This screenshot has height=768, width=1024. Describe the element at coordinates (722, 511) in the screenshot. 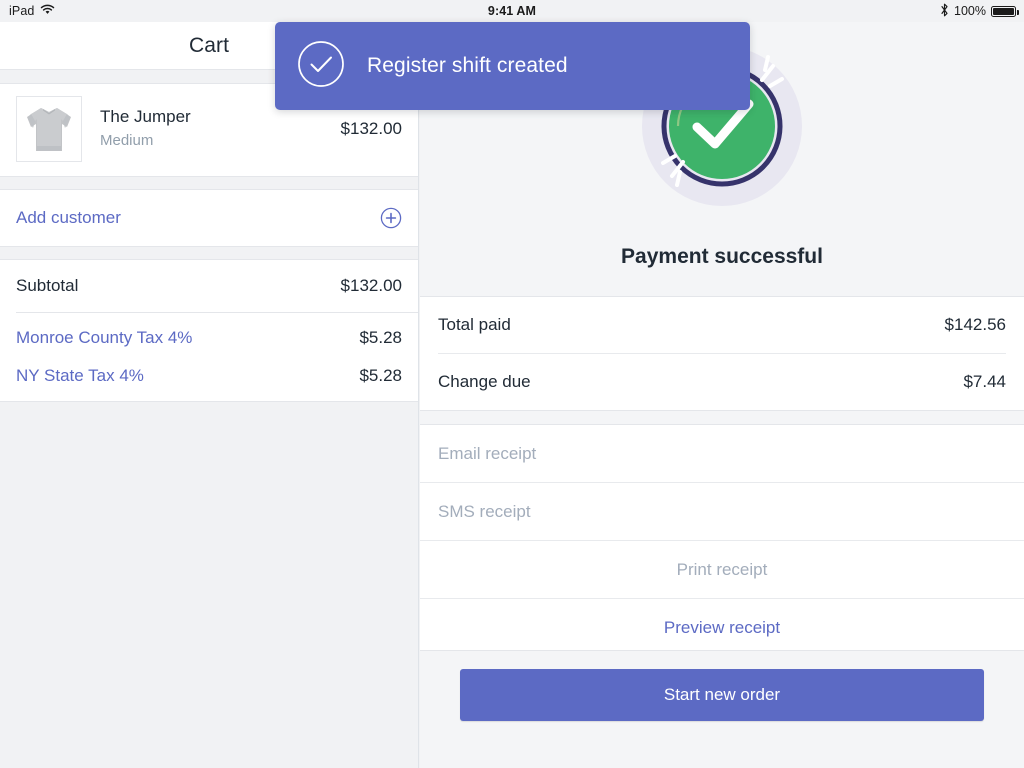

I see `sms-receipt-row: SMS receipt` at that location.